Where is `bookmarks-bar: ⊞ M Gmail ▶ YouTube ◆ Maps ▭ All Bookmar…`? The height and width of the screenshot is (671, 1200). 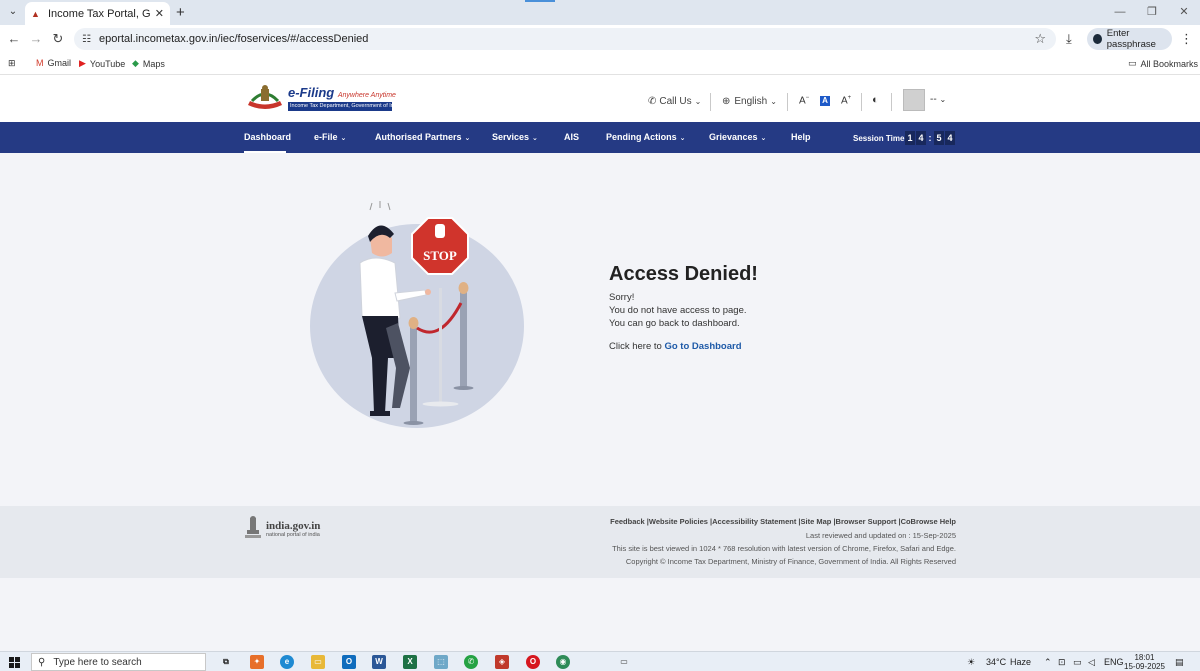 bookmarks-bar: ⊞ M Gmail ▶ YouTube ◆ Maps ▭ All Bookmar… is located at coordinates (600, 64).